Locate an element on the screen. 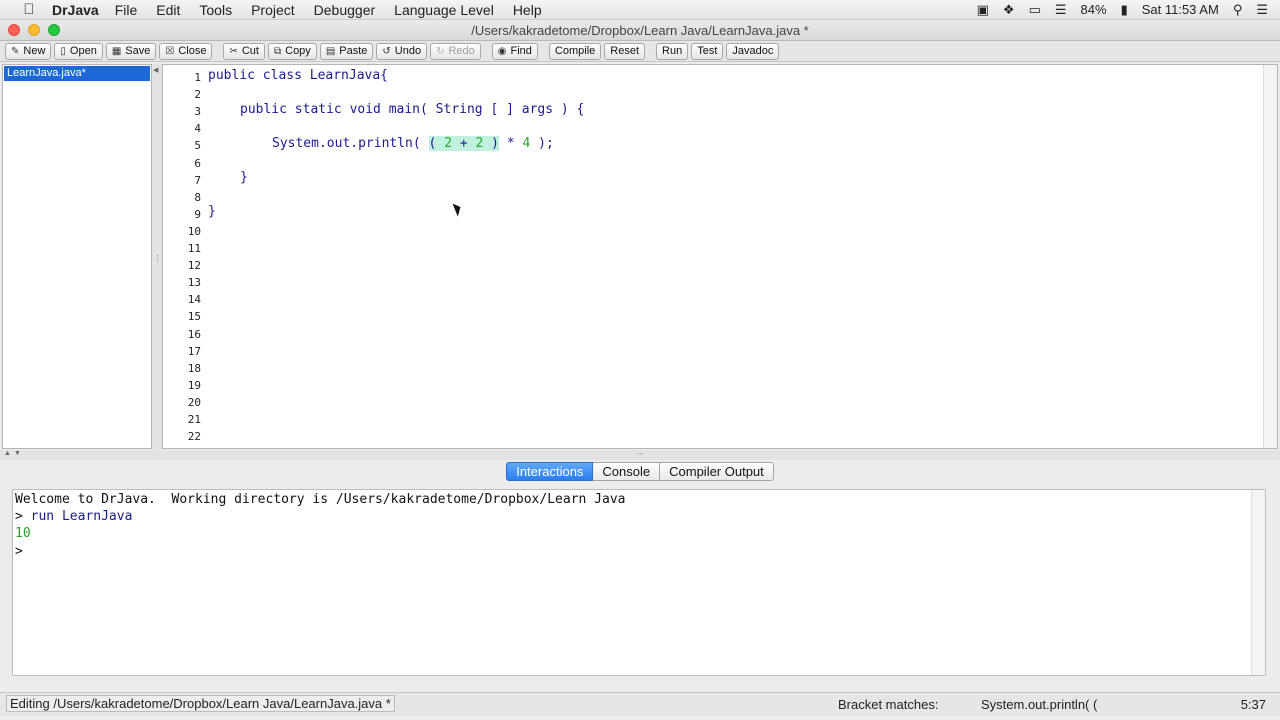  redo-icon: ↻ is located at coordinates (440, 51).